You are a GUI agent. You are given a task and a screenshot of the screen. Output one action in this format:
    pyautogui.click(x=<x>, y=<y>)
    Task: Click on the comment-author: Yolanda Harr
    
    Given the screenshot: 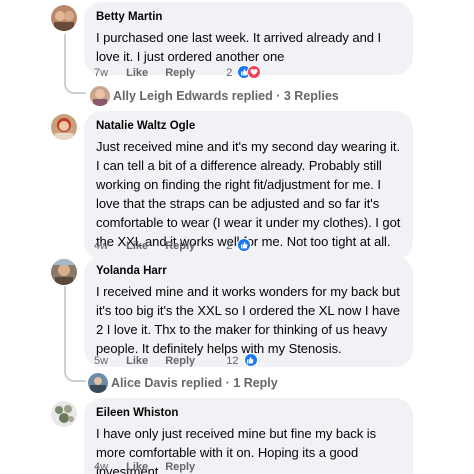 What is the action you would take?
    pyautogui.click(x=248, y=271)
    